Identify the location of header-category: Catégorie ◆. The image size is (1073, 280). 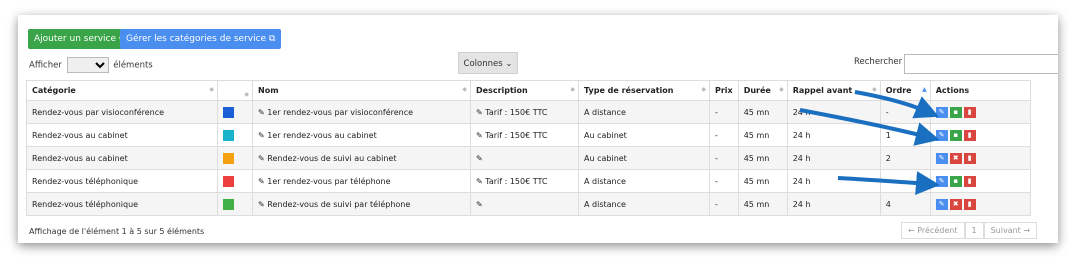
(122, 90).